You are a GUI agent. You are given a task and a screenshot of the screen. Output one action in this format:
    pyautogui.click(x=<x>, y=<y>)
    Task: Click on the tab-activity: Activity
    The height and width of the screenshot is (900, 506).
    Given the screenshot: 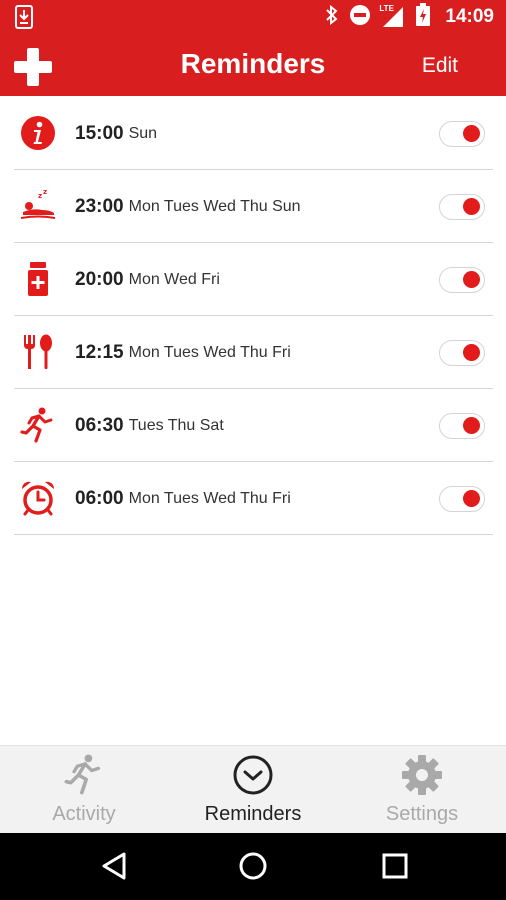 What is the action you would take?
    pyautogui.click(x=84, y=790)
    